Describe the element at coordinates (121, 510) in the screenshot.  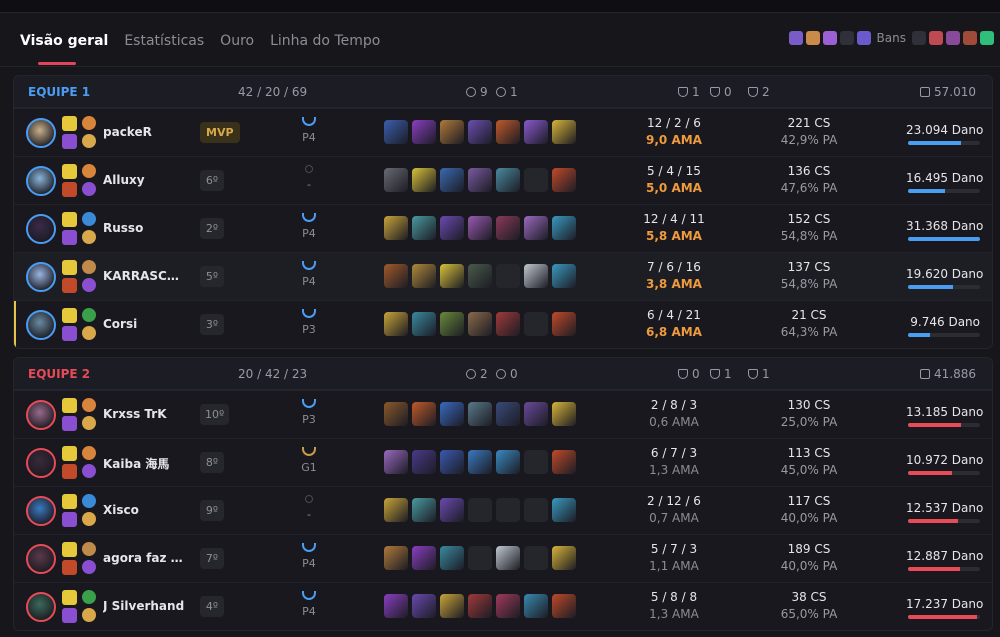
I see `player-name: Xisco` at that location.